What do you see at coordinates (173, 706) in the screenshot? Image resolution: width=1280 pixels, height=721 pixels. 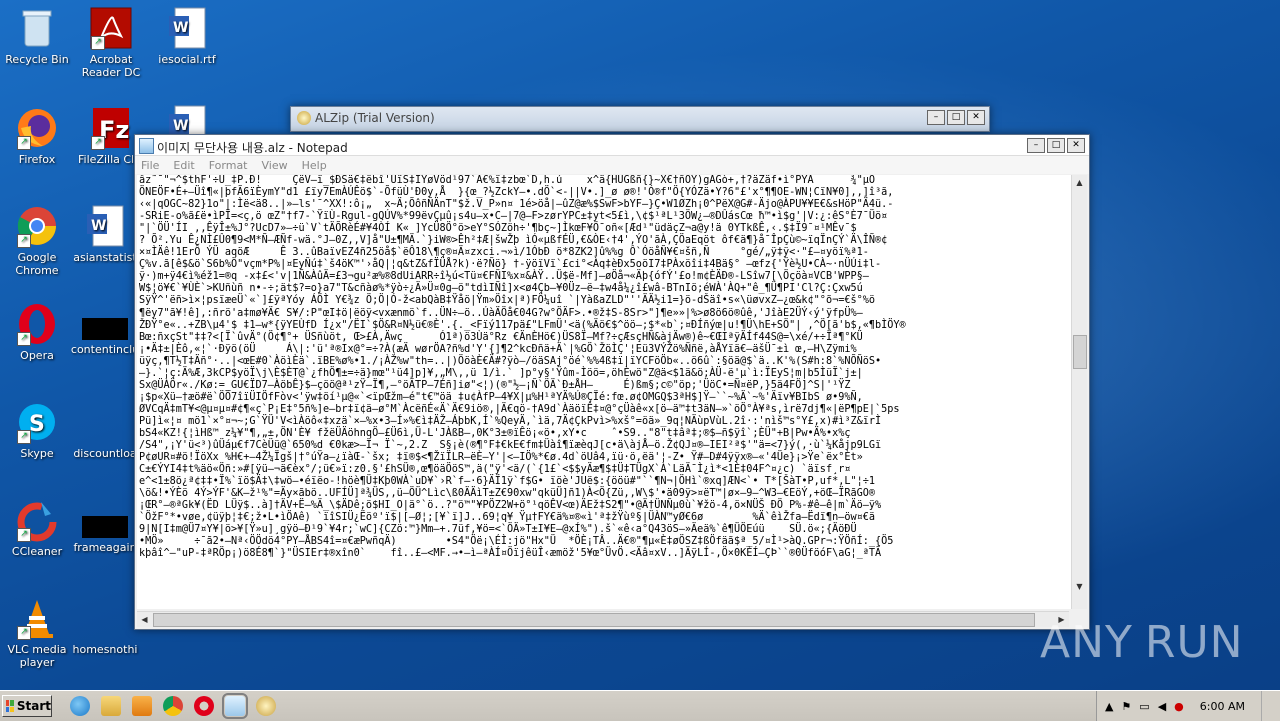 I see `chrome-taskbar-icon` at bounding box center [173, 706].